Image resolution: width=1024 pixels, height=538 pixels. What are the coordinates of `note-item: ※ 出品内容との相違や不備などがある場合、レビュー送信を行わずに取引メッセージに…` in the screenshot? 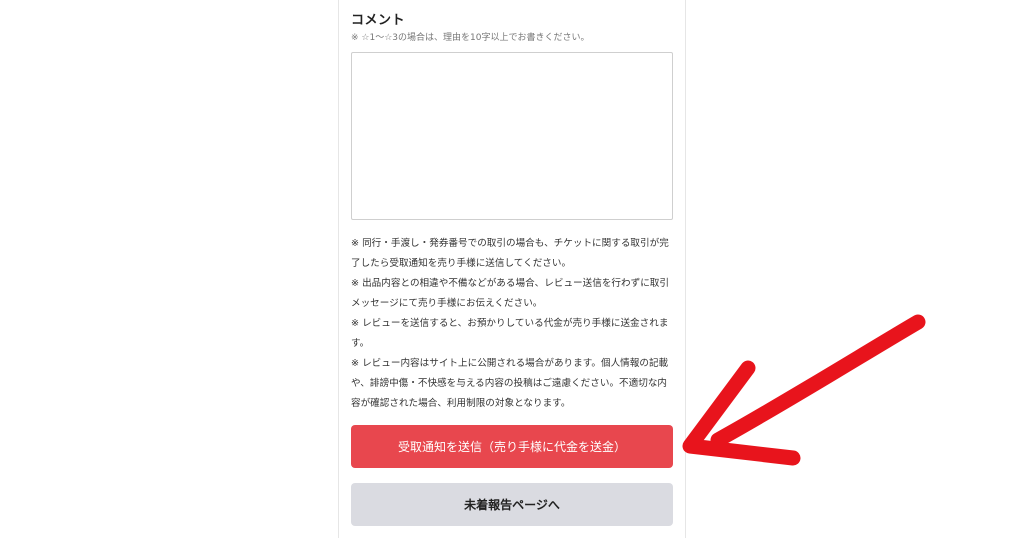 It's located at (510, 293).